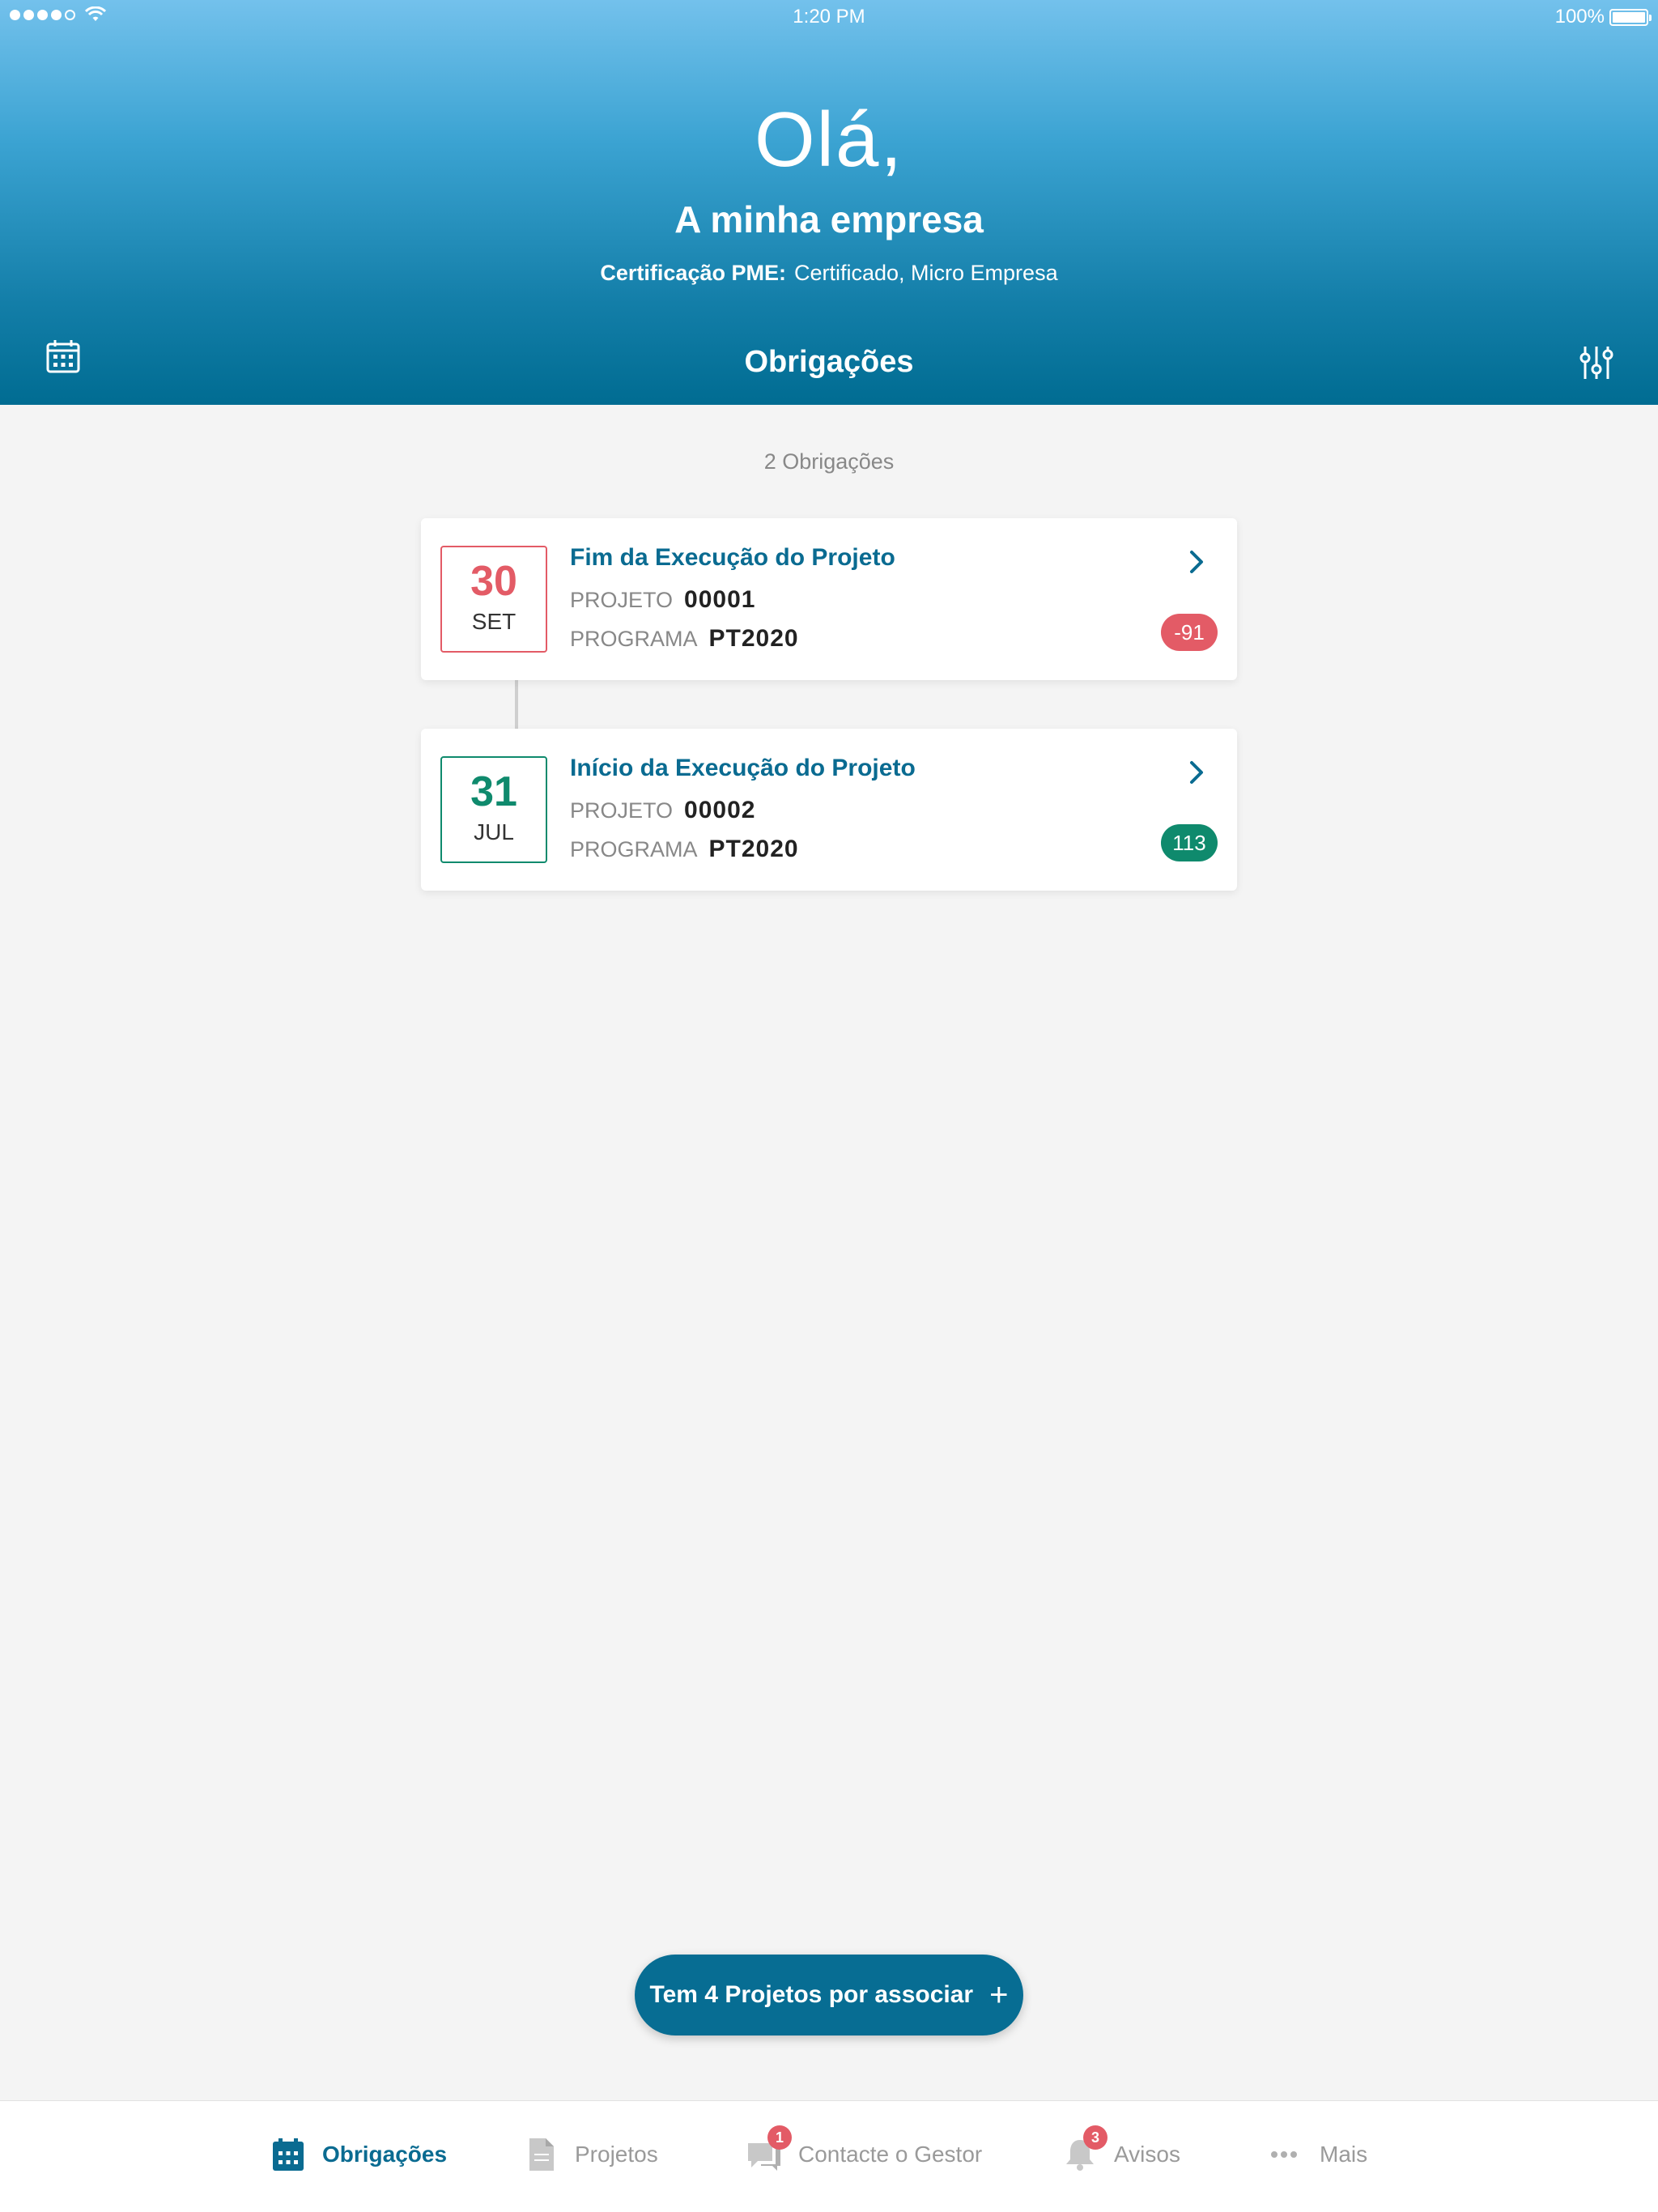  I want to click on status-time: 1:20 PM, so click(829, 17).